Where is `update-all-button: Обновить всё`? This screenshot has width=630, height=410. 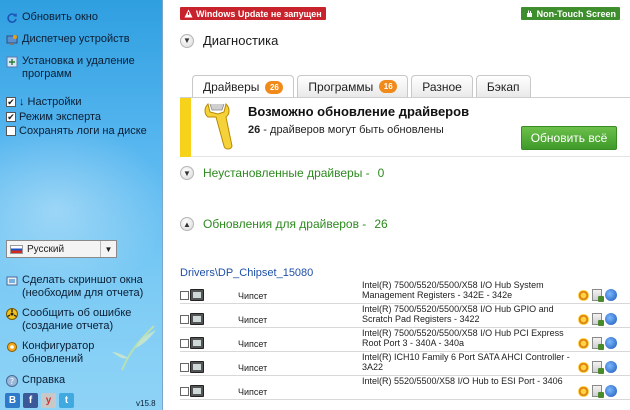
update-all-button: Обновить всё is located at coordinates (569, 138).